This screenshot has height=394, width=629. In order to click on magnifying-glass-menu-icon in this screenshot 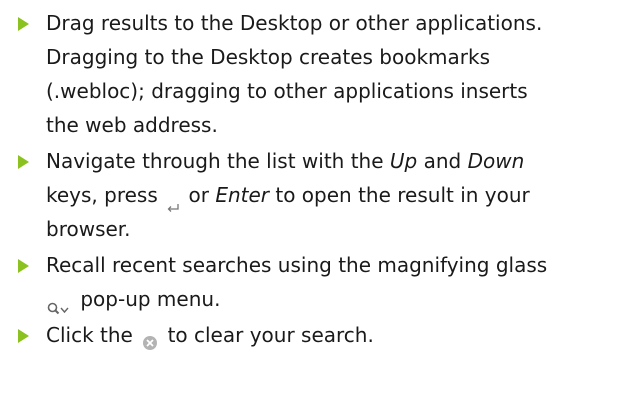, I will do `click(58, 303)`.